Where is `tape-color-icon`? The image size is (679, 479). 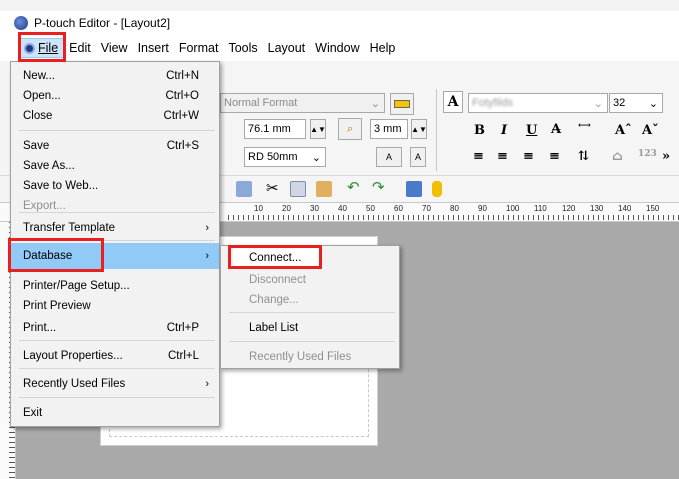
tape-color-icon is located at coordinates (402, 104).